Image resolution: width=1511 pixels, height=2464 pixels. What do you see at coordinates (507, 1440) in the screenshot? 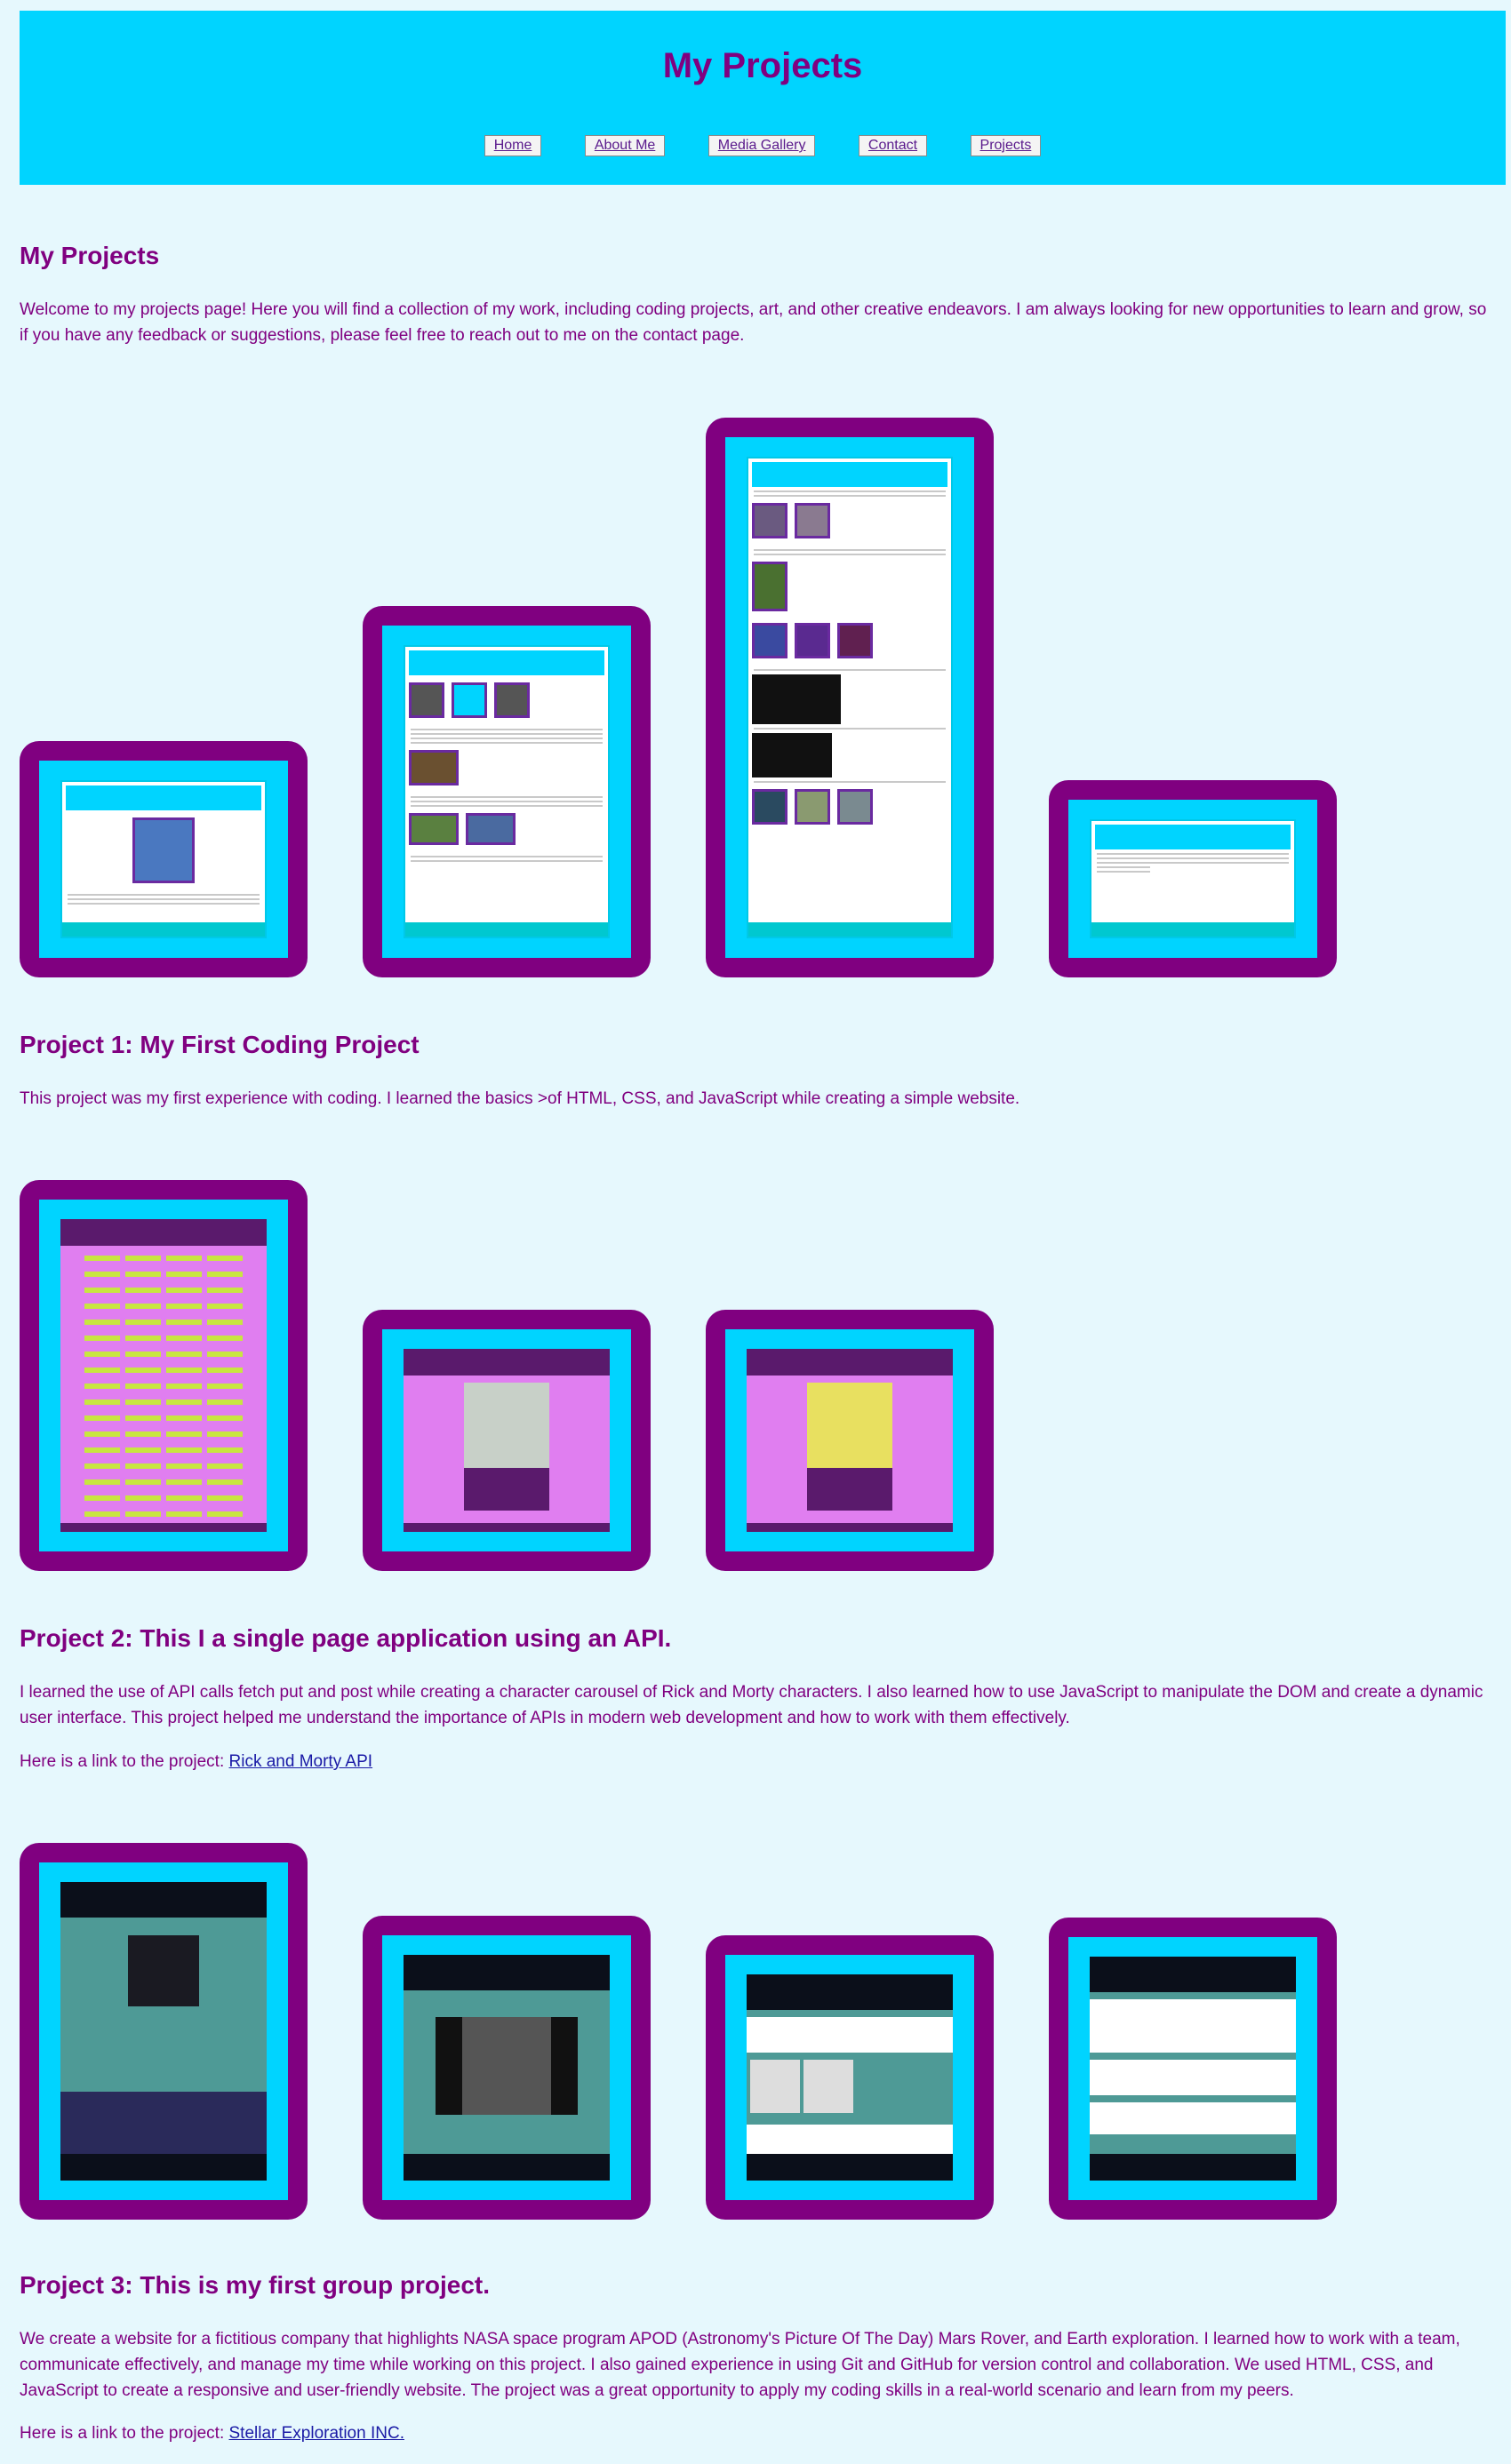
I see `screenshot-rick-card` at bounding box center [507, 1440].